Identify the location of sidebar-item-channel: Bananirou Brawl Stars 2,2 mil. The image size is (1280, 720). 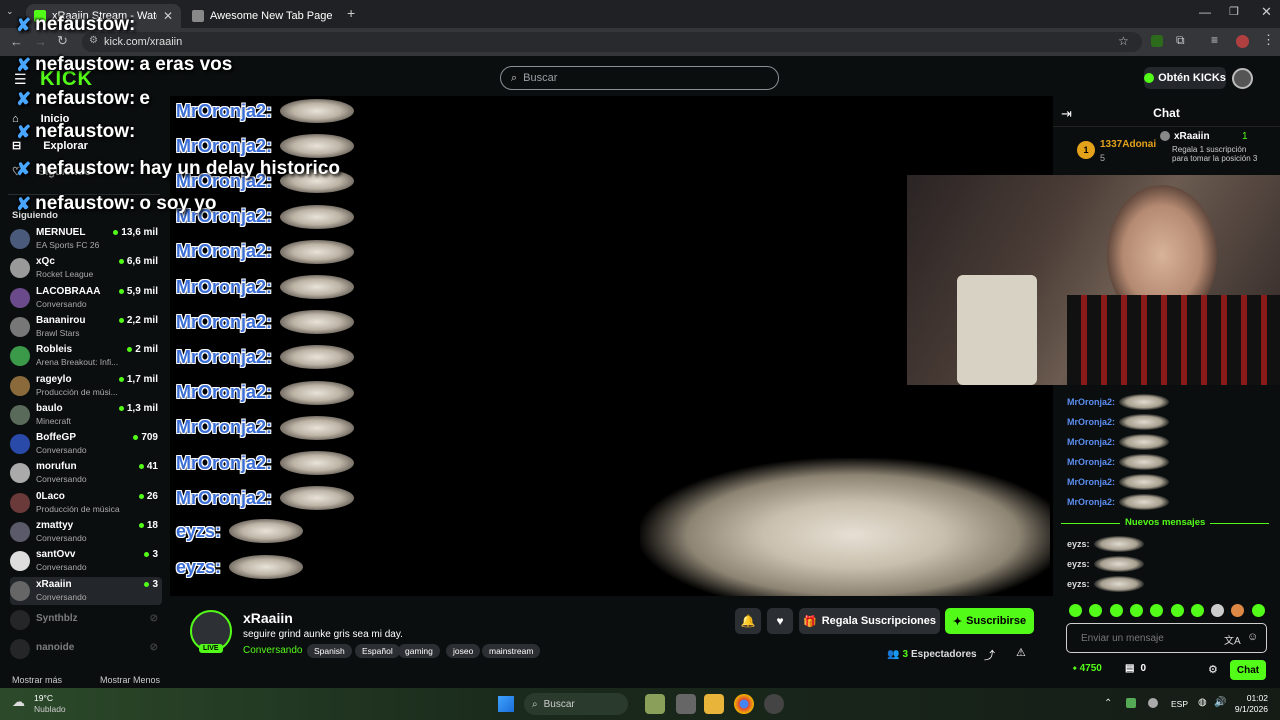
(86, 327).